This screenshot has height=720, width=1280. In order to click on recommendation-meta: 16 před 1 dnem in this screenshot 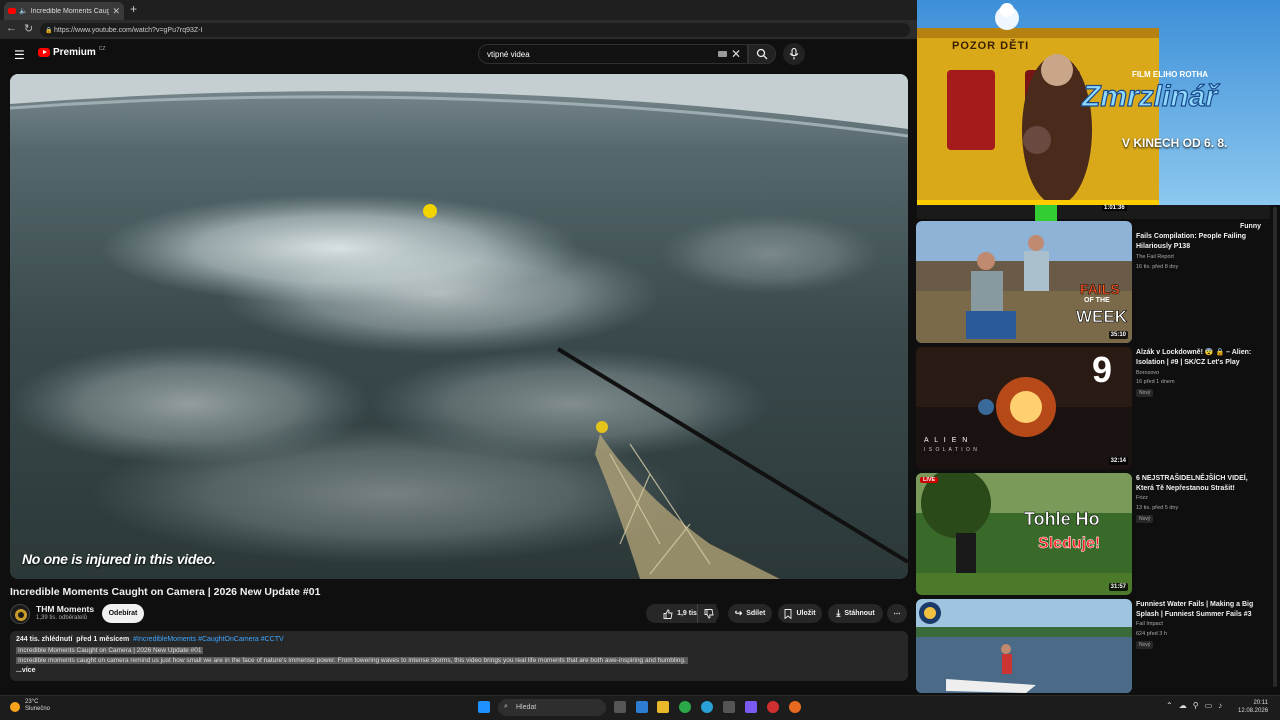, I will do `click(1155, 382)`.